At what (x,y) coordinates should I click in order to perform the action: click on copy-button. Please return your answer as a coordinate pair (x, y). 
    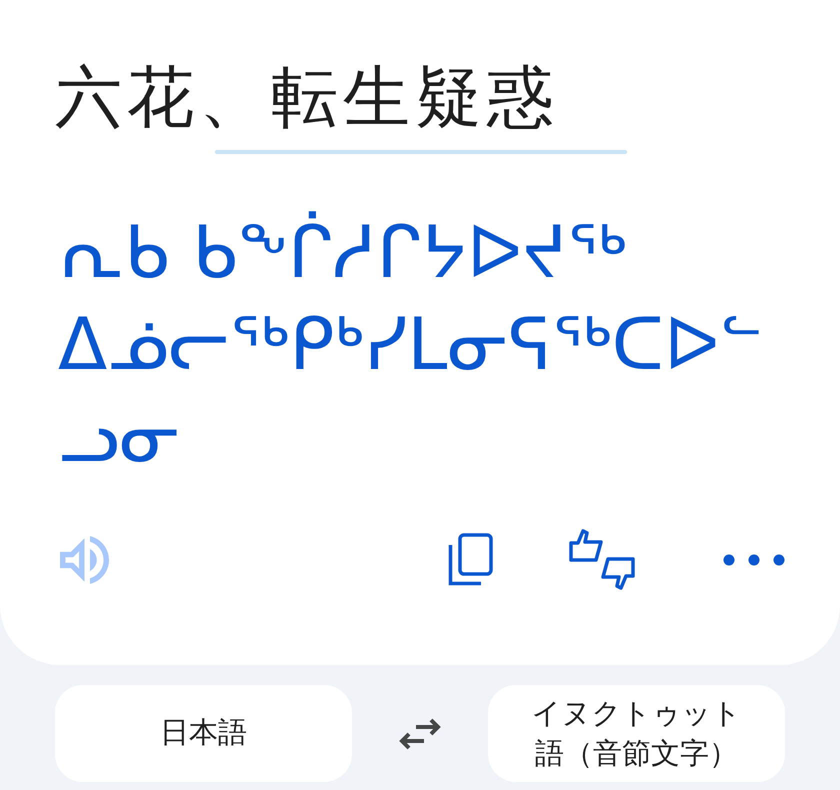
    Looking at the image, I should click on (470, 559).